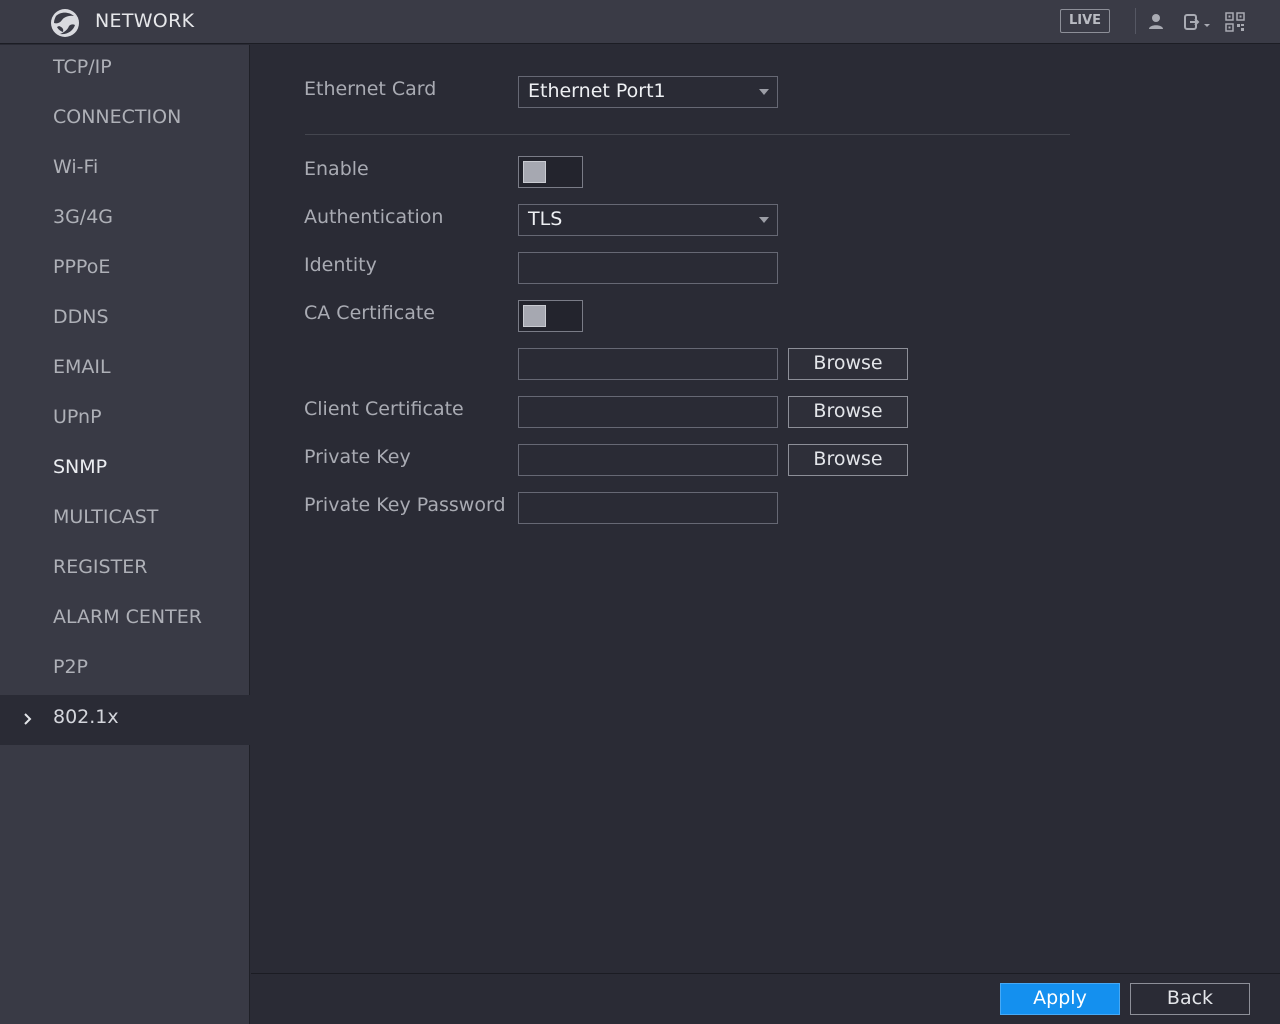  I want to click on top-bar: NETWORK LIVE, so click(640, 22).